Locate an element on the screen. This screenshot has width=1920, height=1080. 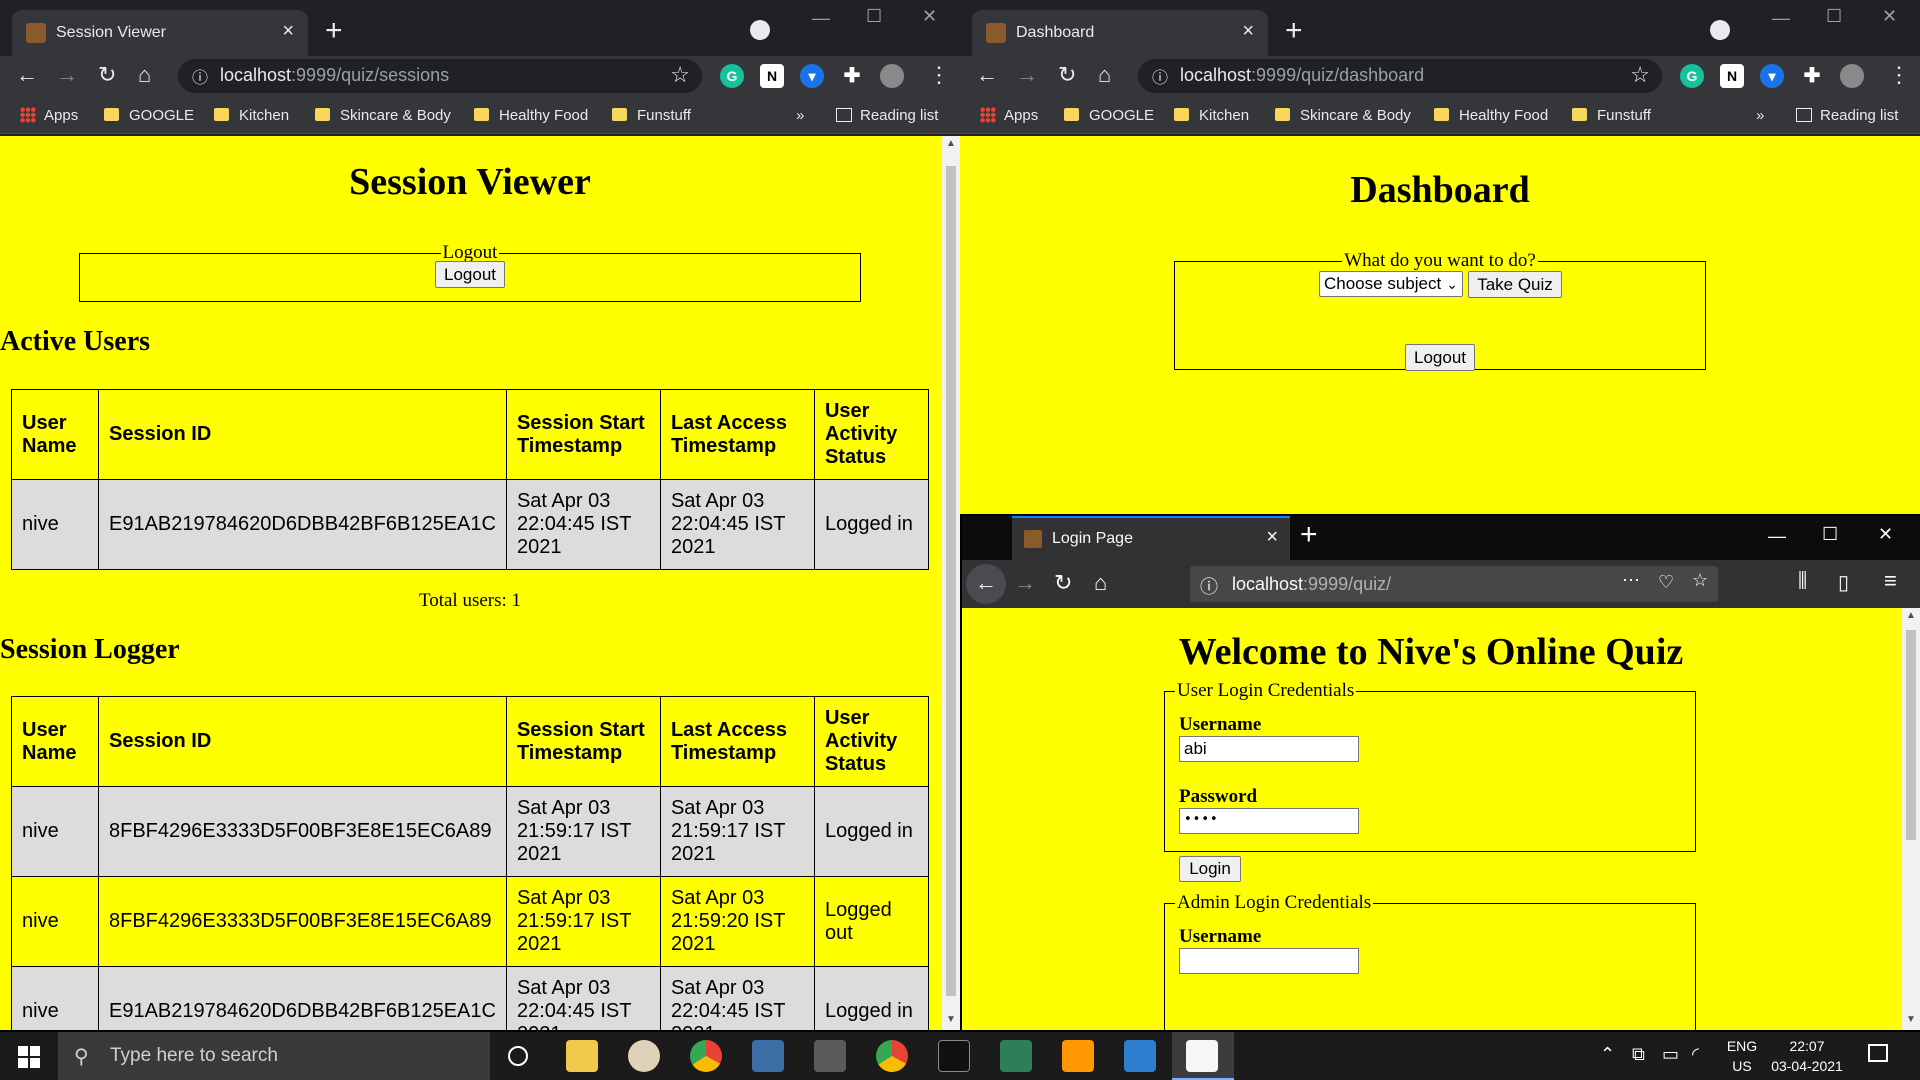
battery-icon: ▭ is located at coordinates (1670, 1054).